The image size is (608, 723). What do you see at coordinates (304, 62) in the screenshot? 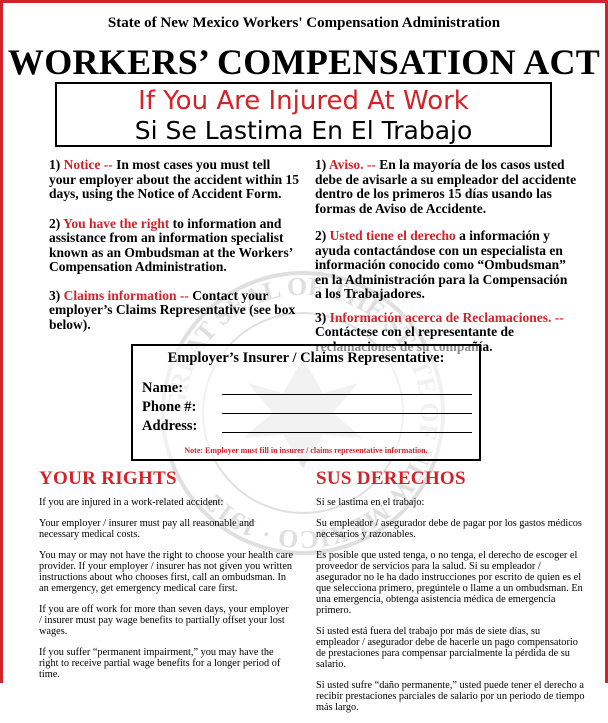
I see `act-title: WORKERS’ COMPENSATION ACT` at bounding box center [304, 62].